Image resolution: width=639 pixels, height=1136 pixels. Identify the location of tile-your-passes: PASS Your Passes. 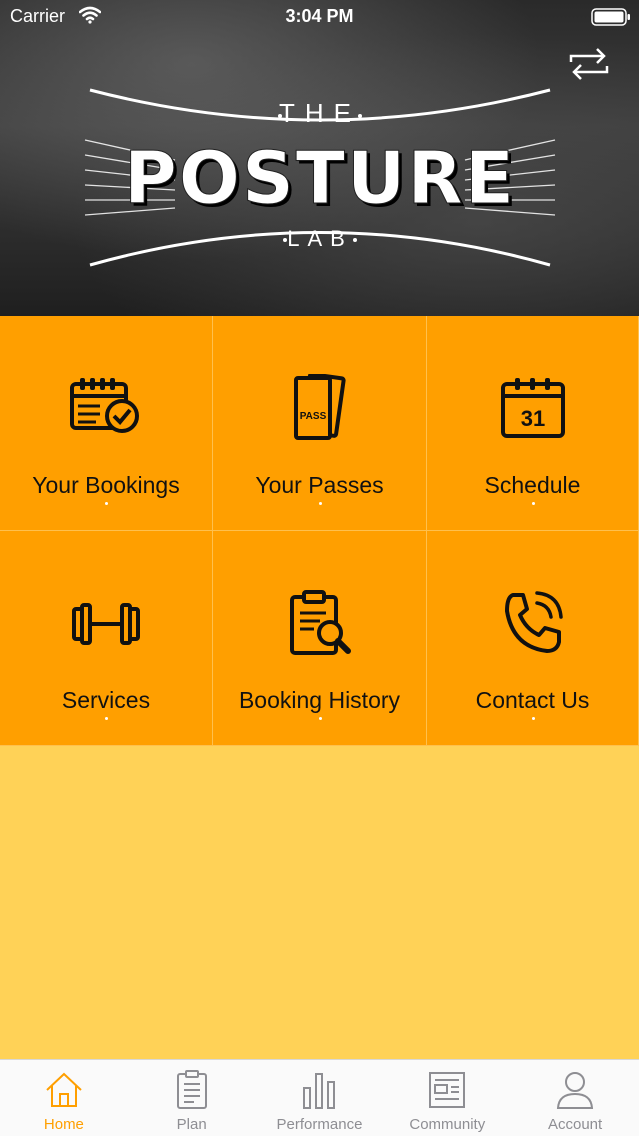
(320, 423).